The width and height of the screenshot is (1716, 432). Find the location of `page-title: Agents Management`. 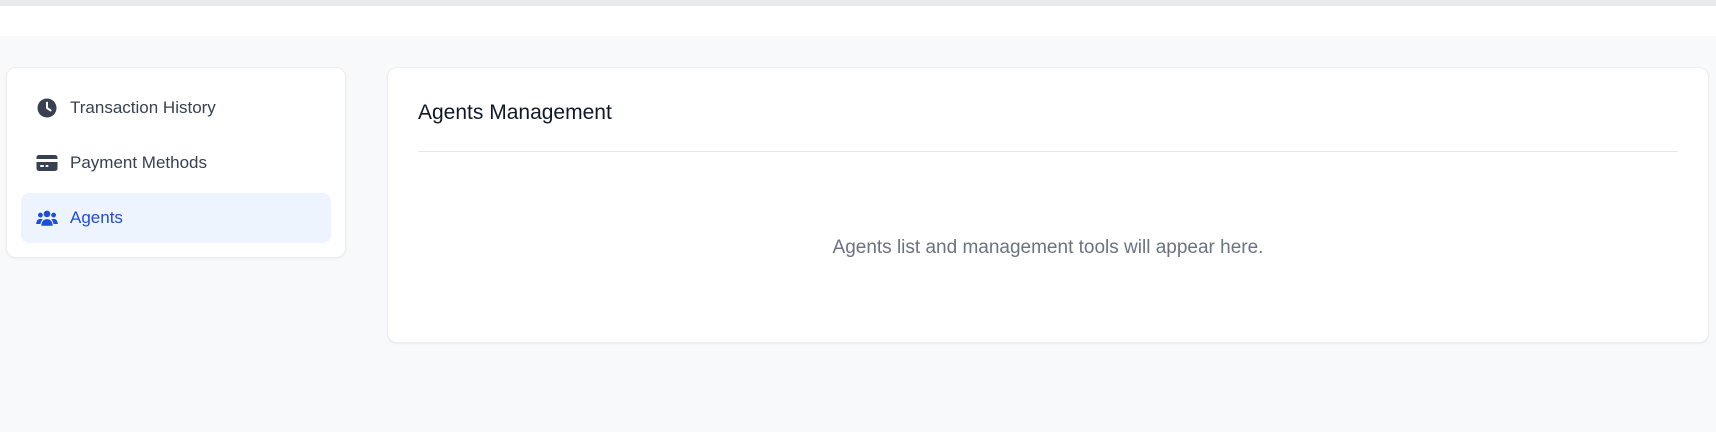

page-title: Agents Management is located at coordinates (1048, 110).